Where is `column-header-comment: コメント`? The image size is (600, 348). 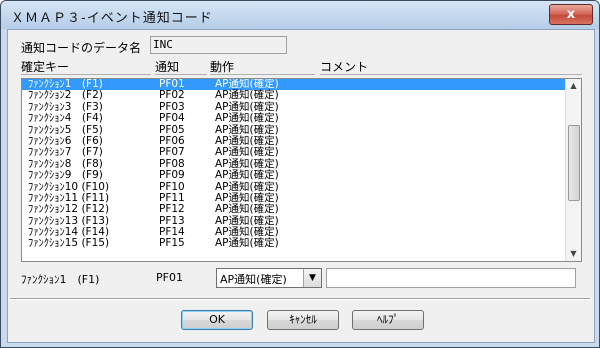
column-header-comment: コメント is located at coordinates (451, 67).